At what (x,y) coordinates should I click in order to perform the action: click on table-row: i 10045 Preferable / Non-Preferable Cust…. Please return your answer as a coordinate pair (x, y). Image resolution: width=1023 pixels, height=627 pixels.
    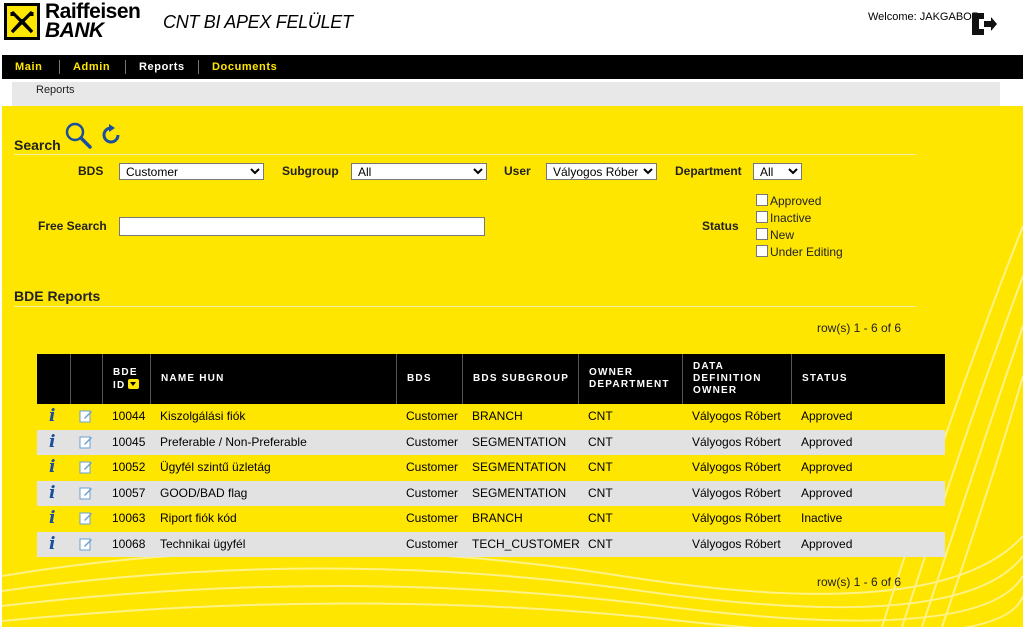
    Looking at the image, I should click on (491, 442).